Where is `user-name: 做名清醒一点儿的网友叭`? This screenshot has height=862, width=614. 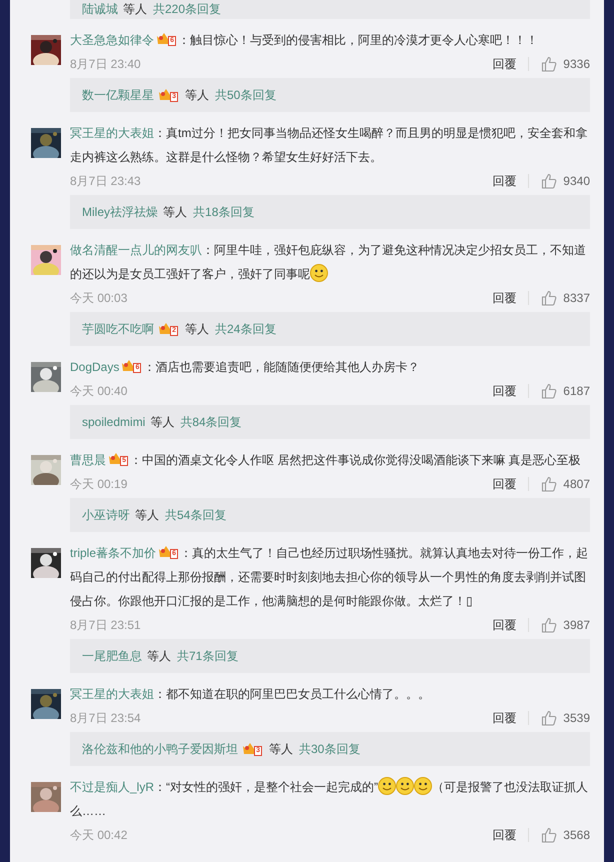 user-name: 做名清醒一点儿的网友叭 is located at coordinates (136, 250).